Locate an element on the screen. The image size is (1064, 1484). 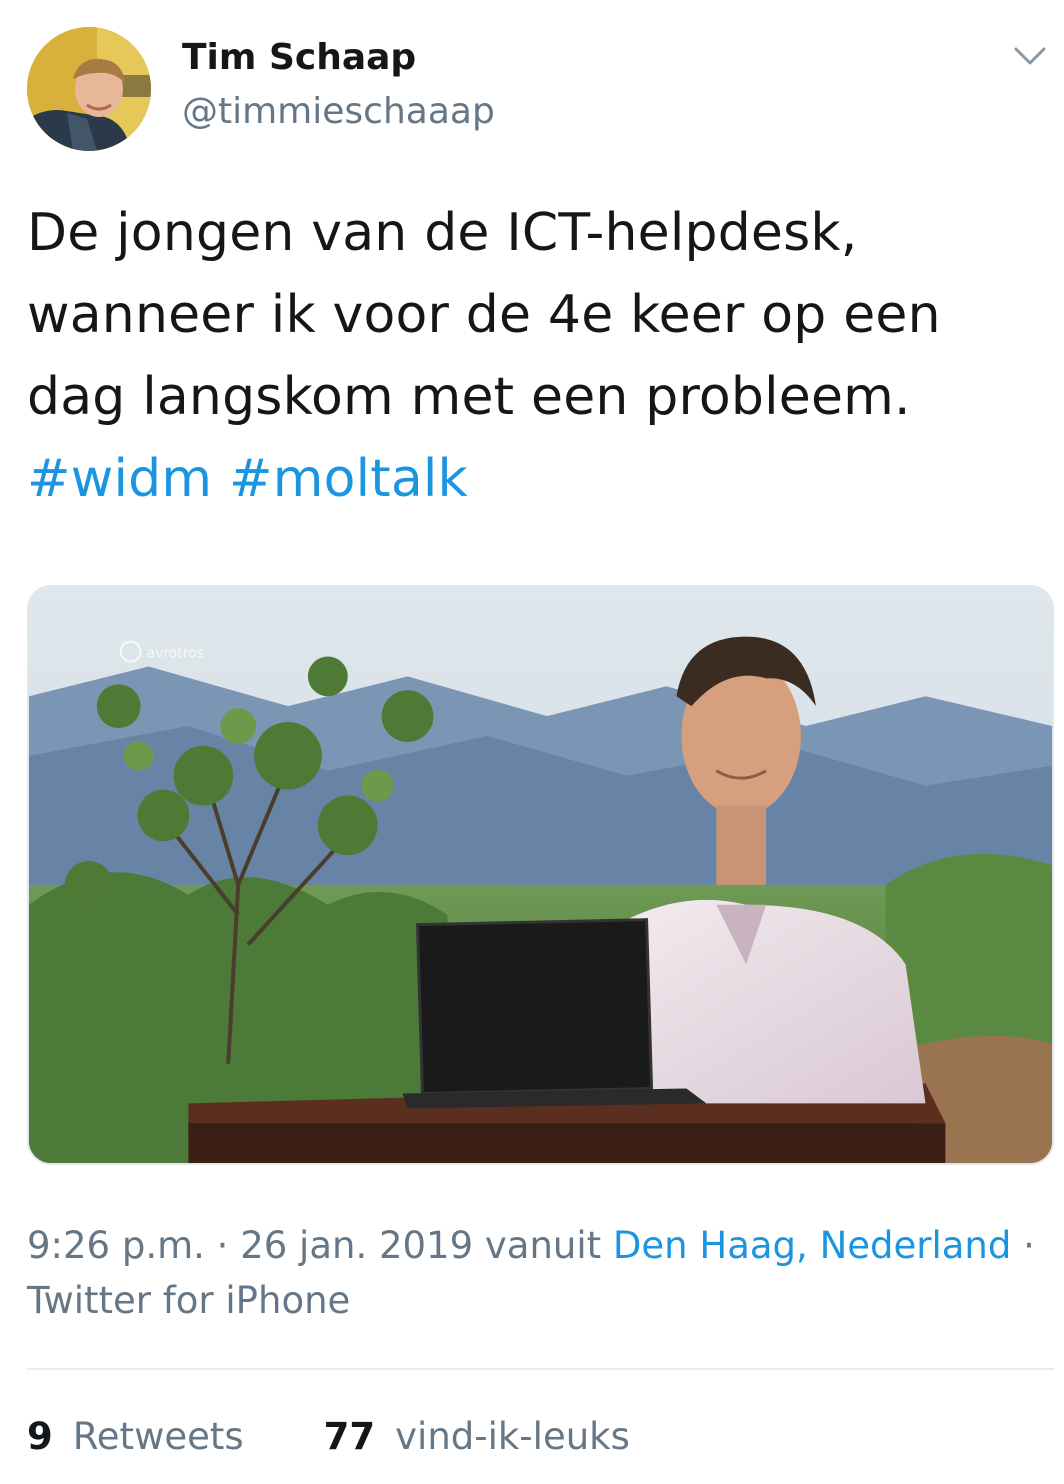
retweets-label: Retweets is located at coordinates (158, 1436).